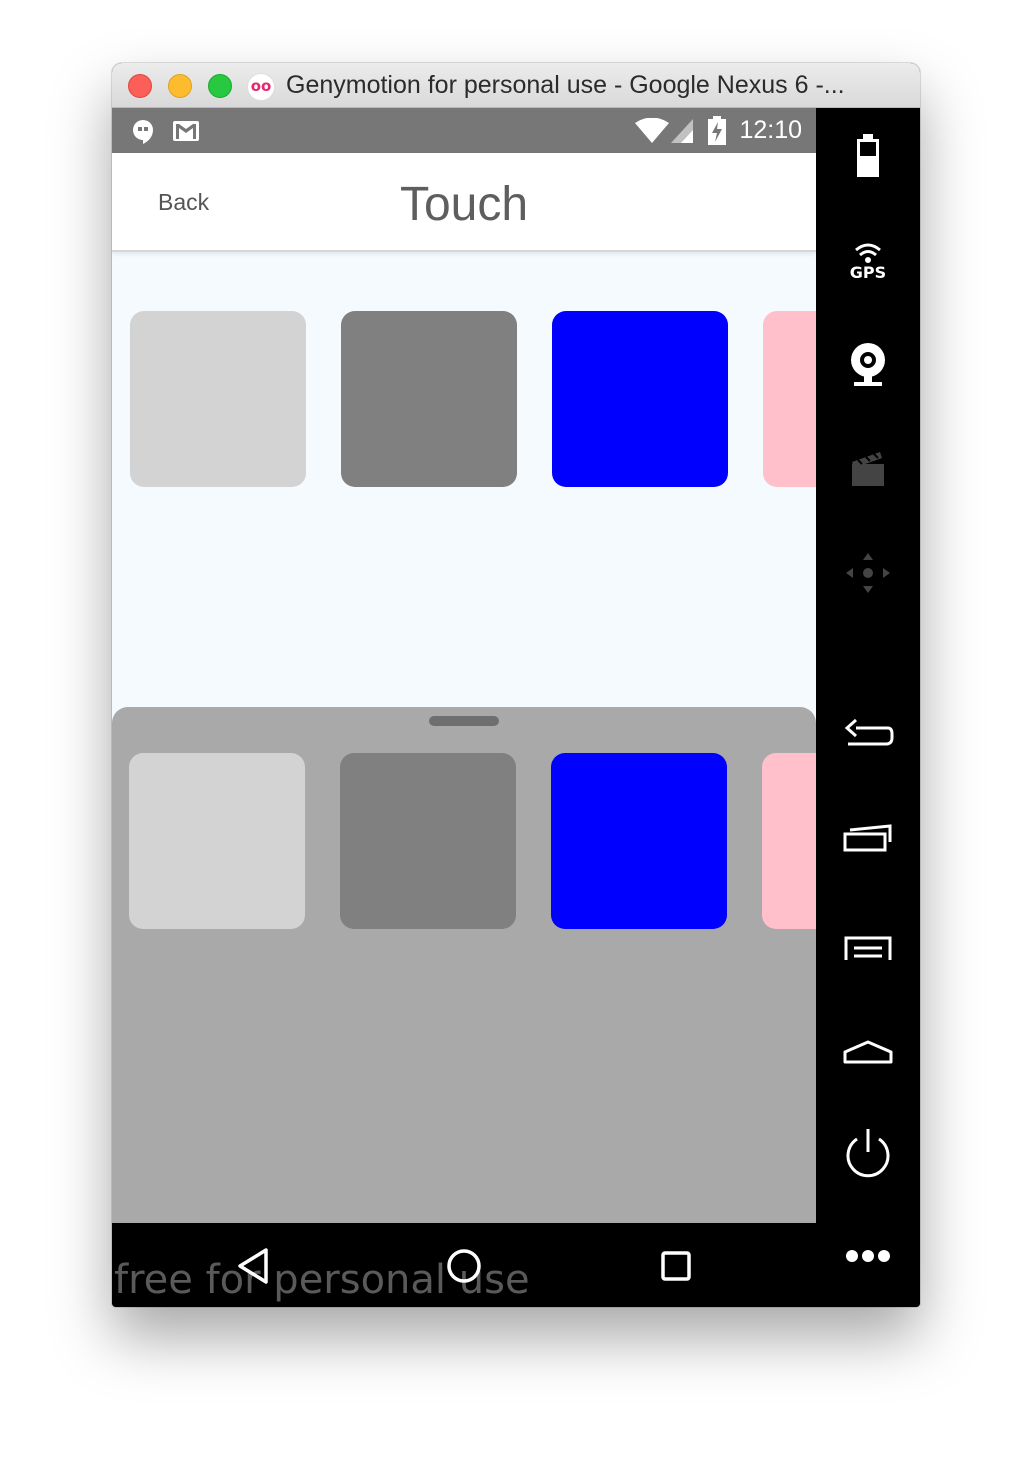 This screenshot has width=1032, height=1468. What do you see at coordinates (868, 364) in the screenshot?
I see `webcam-icon` at bounding box center [868, 364].